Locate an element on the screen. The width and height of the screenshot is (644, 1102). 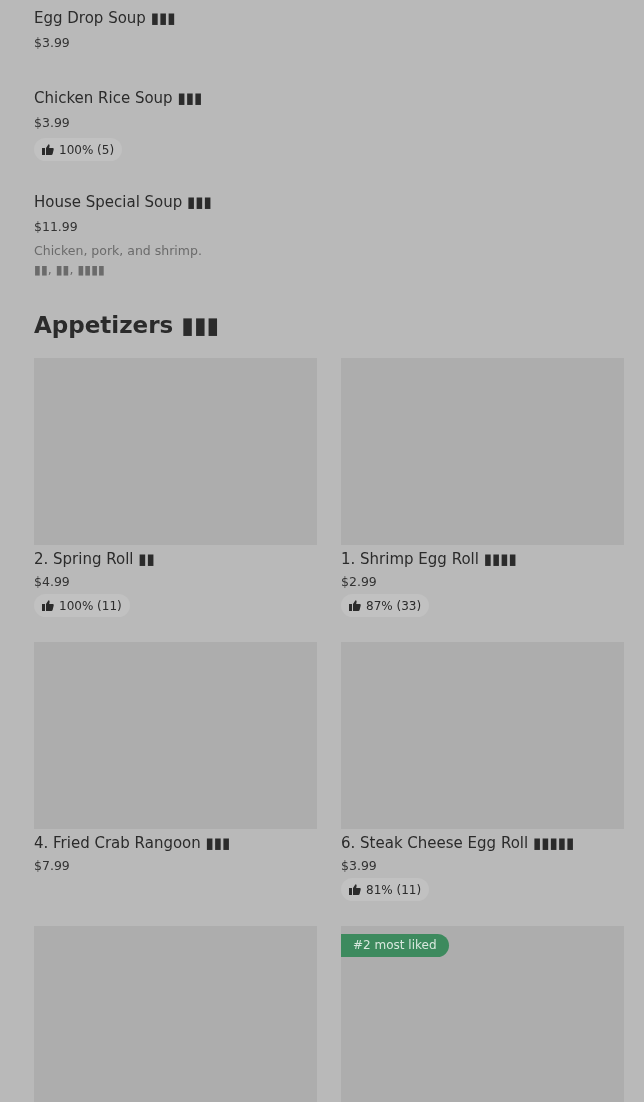
image-placeholder: #2 most liked is located at coordinates (482, 1014).